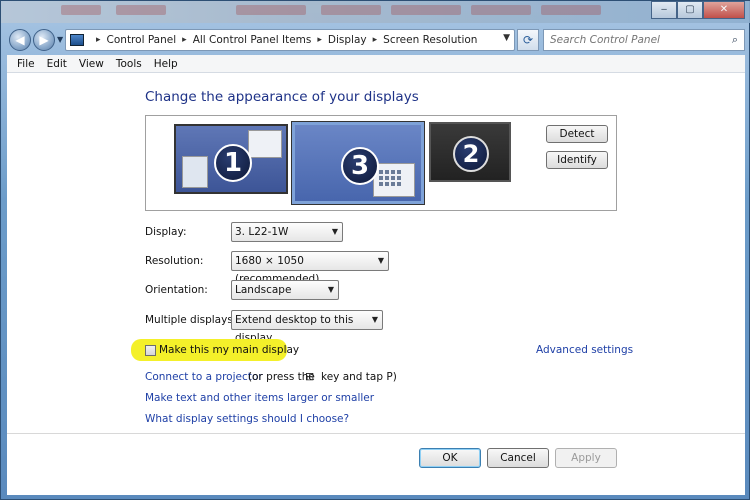 This screenshot has height=500, width=750. I want to click on maximize-button: ▢, so click(690, 10).